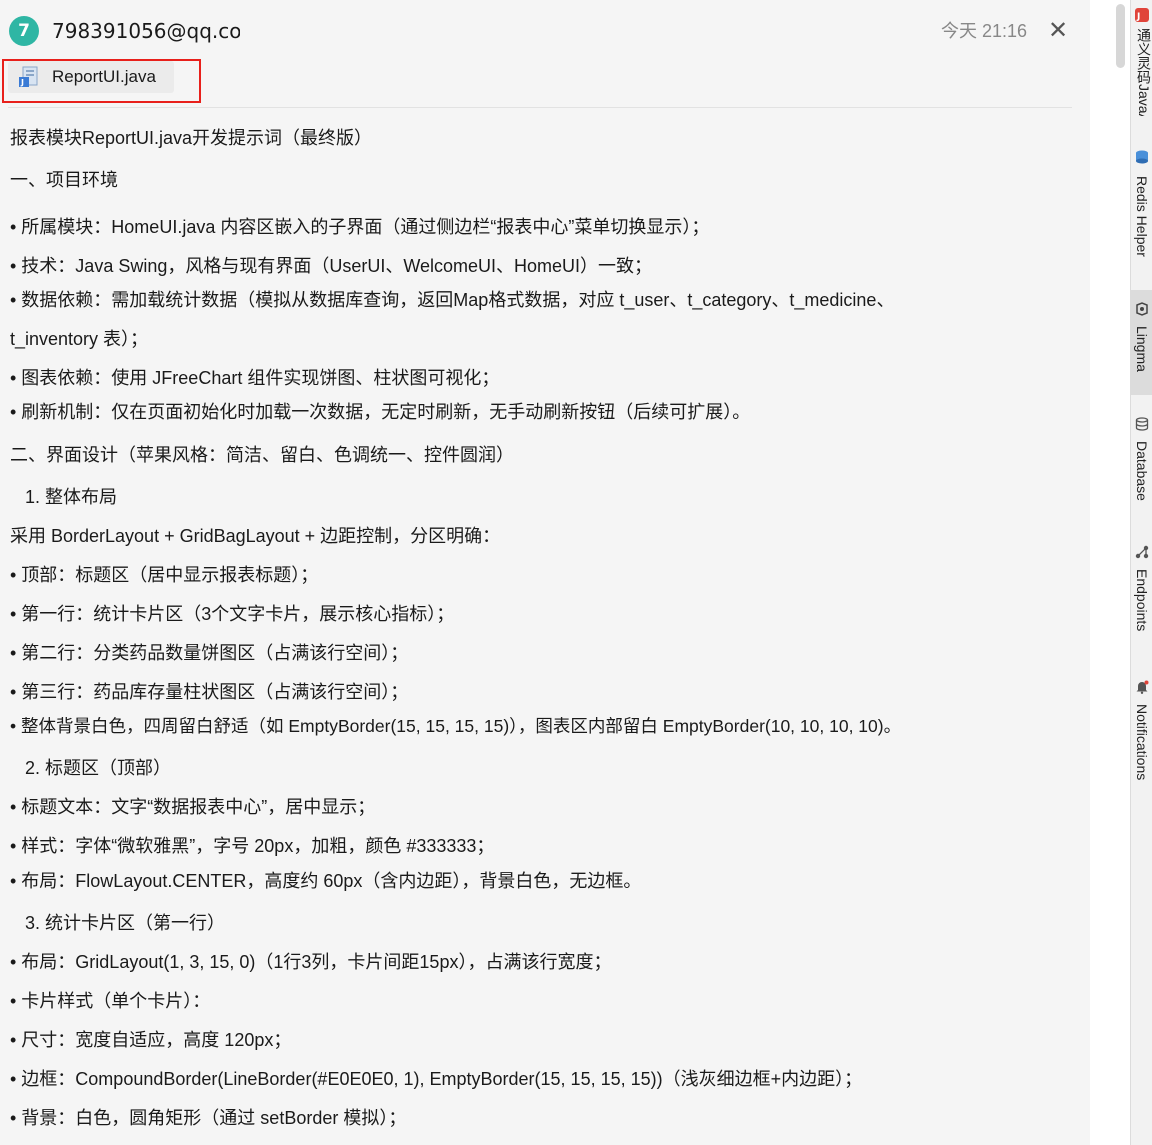 The image size is (1152, 1145). Describe the element at coordinates (1142, 349) in the screenshot. I see `tool-label: Lingma` at that location.